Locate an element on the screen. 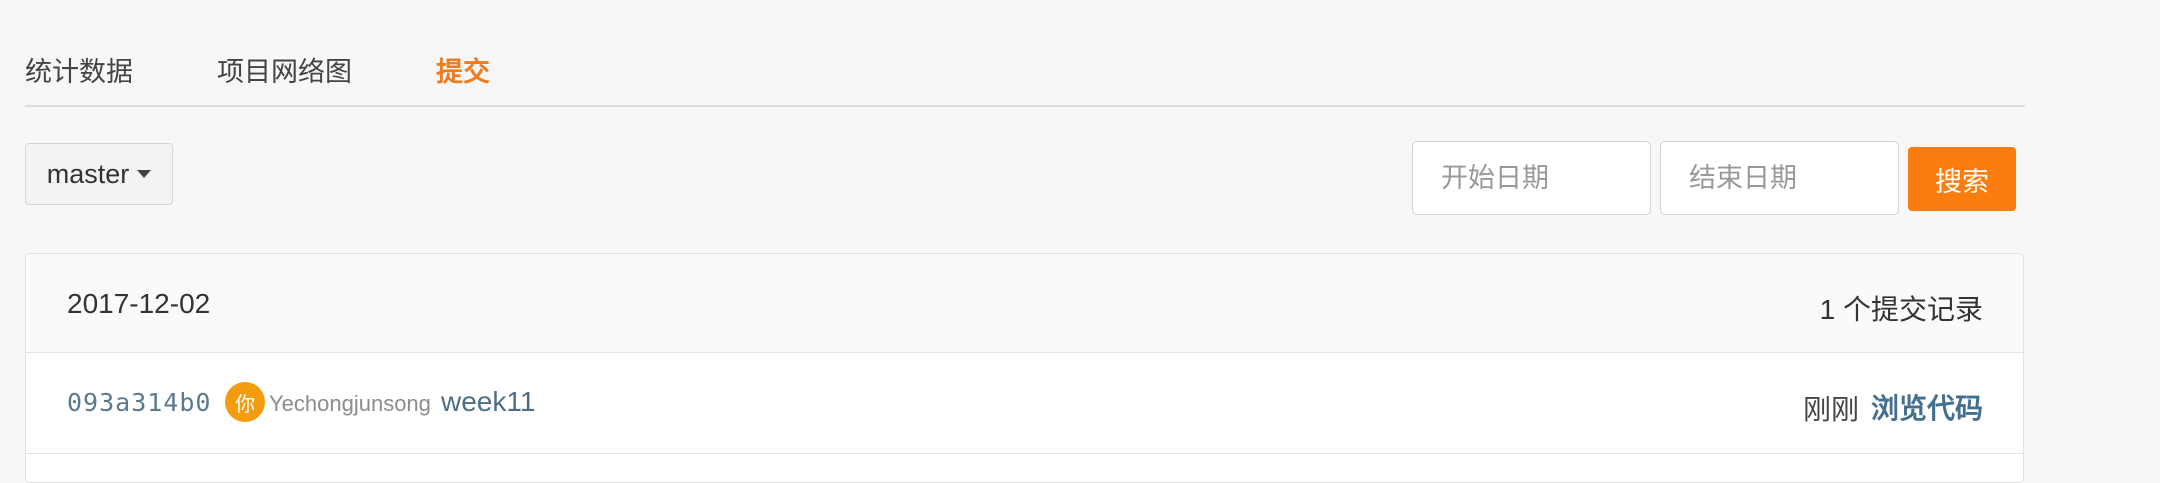 The height and width of the screenshot is (483, 2160). commit-count: 1 个提交记录 is located at coordinates (1901, 309).